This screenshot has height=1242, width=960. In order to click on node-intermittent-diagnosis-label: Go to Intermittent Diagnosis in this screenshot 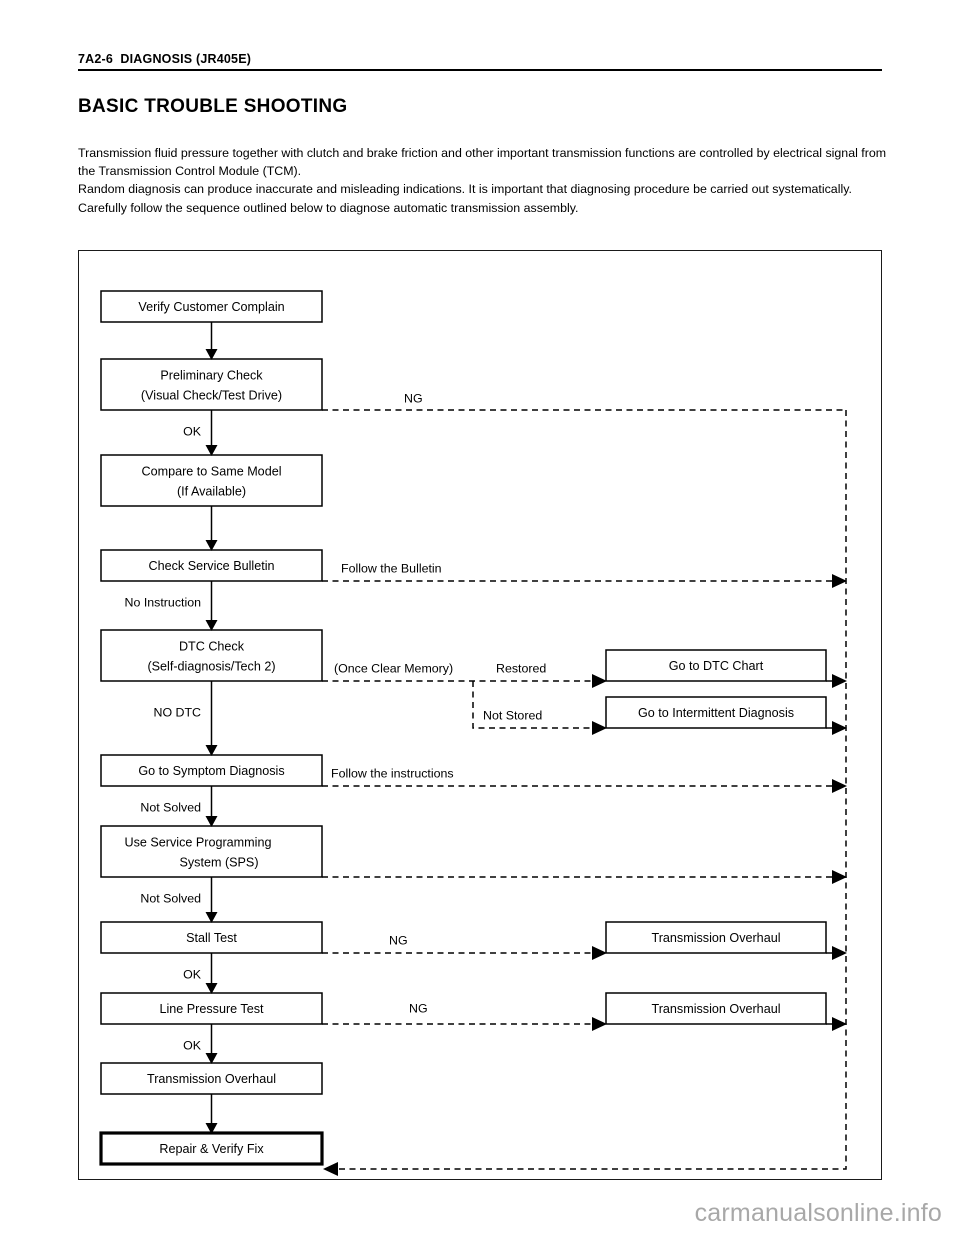, I will do `click(716, 713)`.